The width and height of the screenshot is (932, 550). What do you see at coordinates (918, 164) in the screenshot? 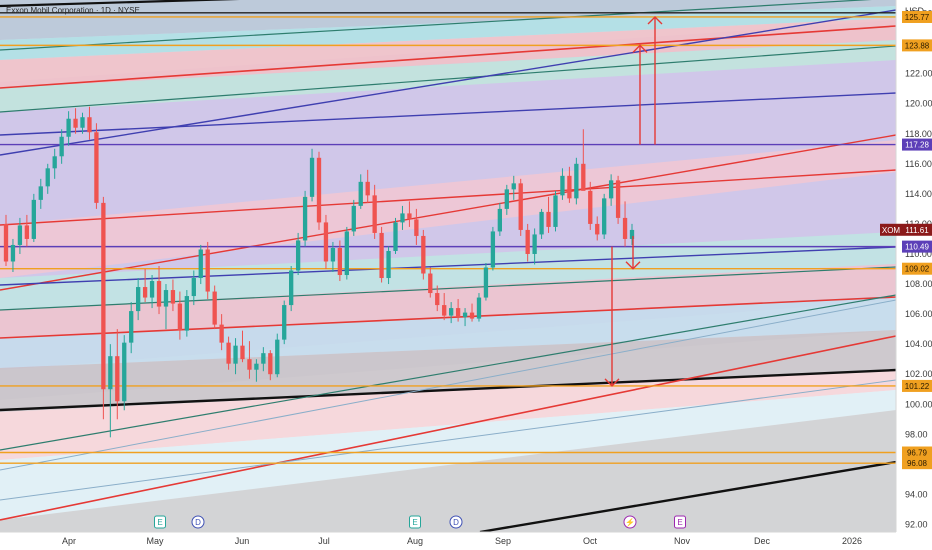
I see `price-tick-label: 116.00` at bounding box center [918, 164].